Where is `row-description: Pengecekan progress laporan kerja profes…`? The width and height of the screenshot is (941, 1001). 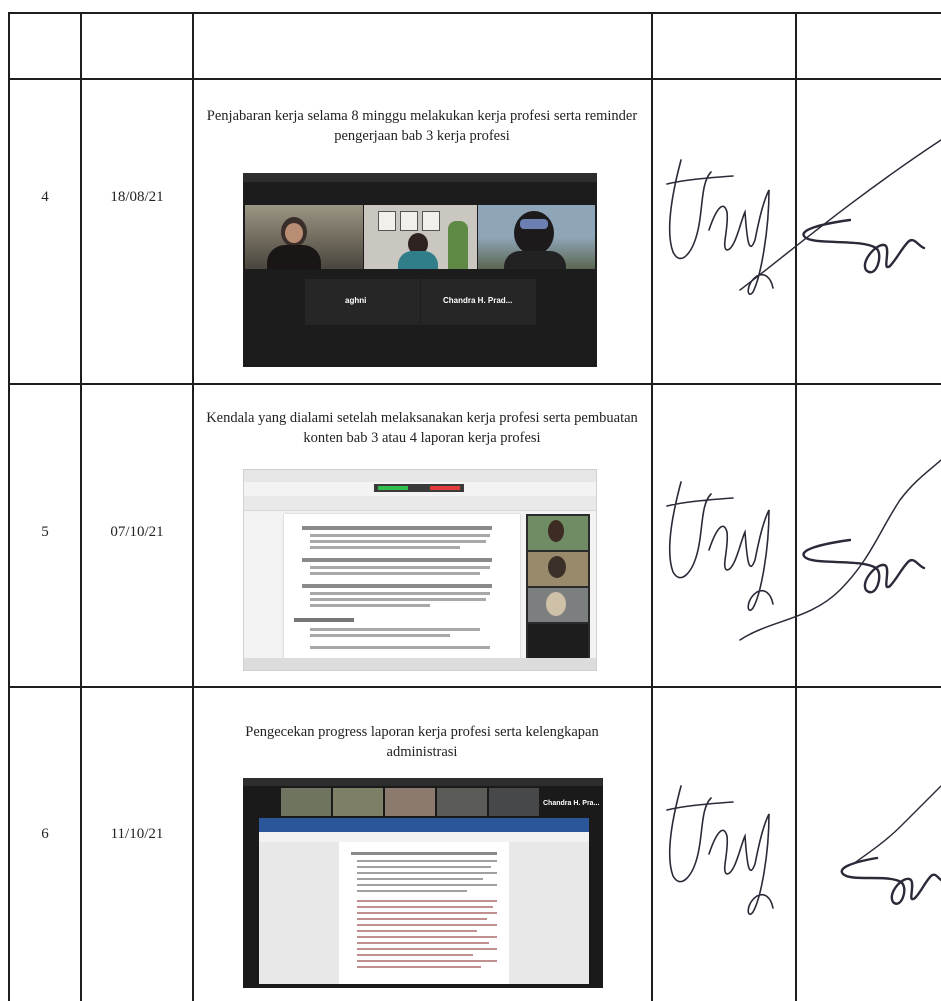 row-description: Pengecekan progress laporan kerja profes… is located at coordinates (422, 742).